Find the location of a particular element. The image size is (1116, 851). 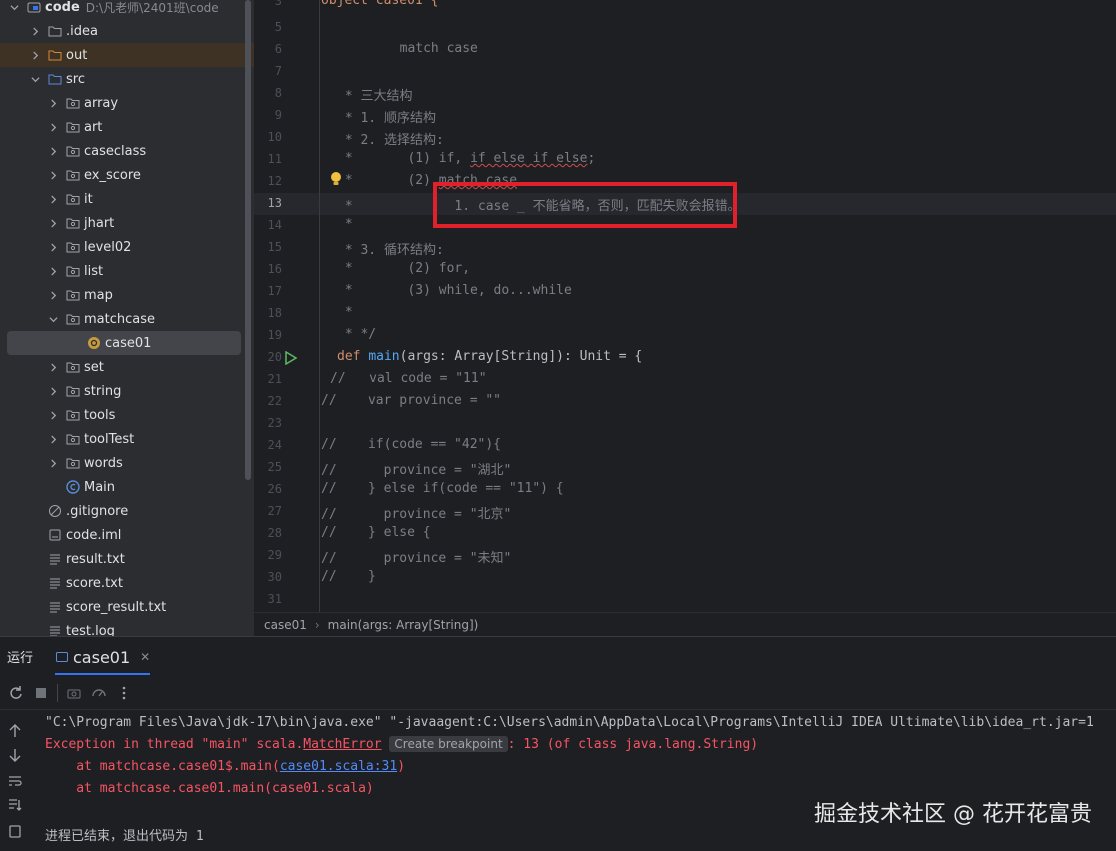

stop-icon is located at coordinates (41, 693).